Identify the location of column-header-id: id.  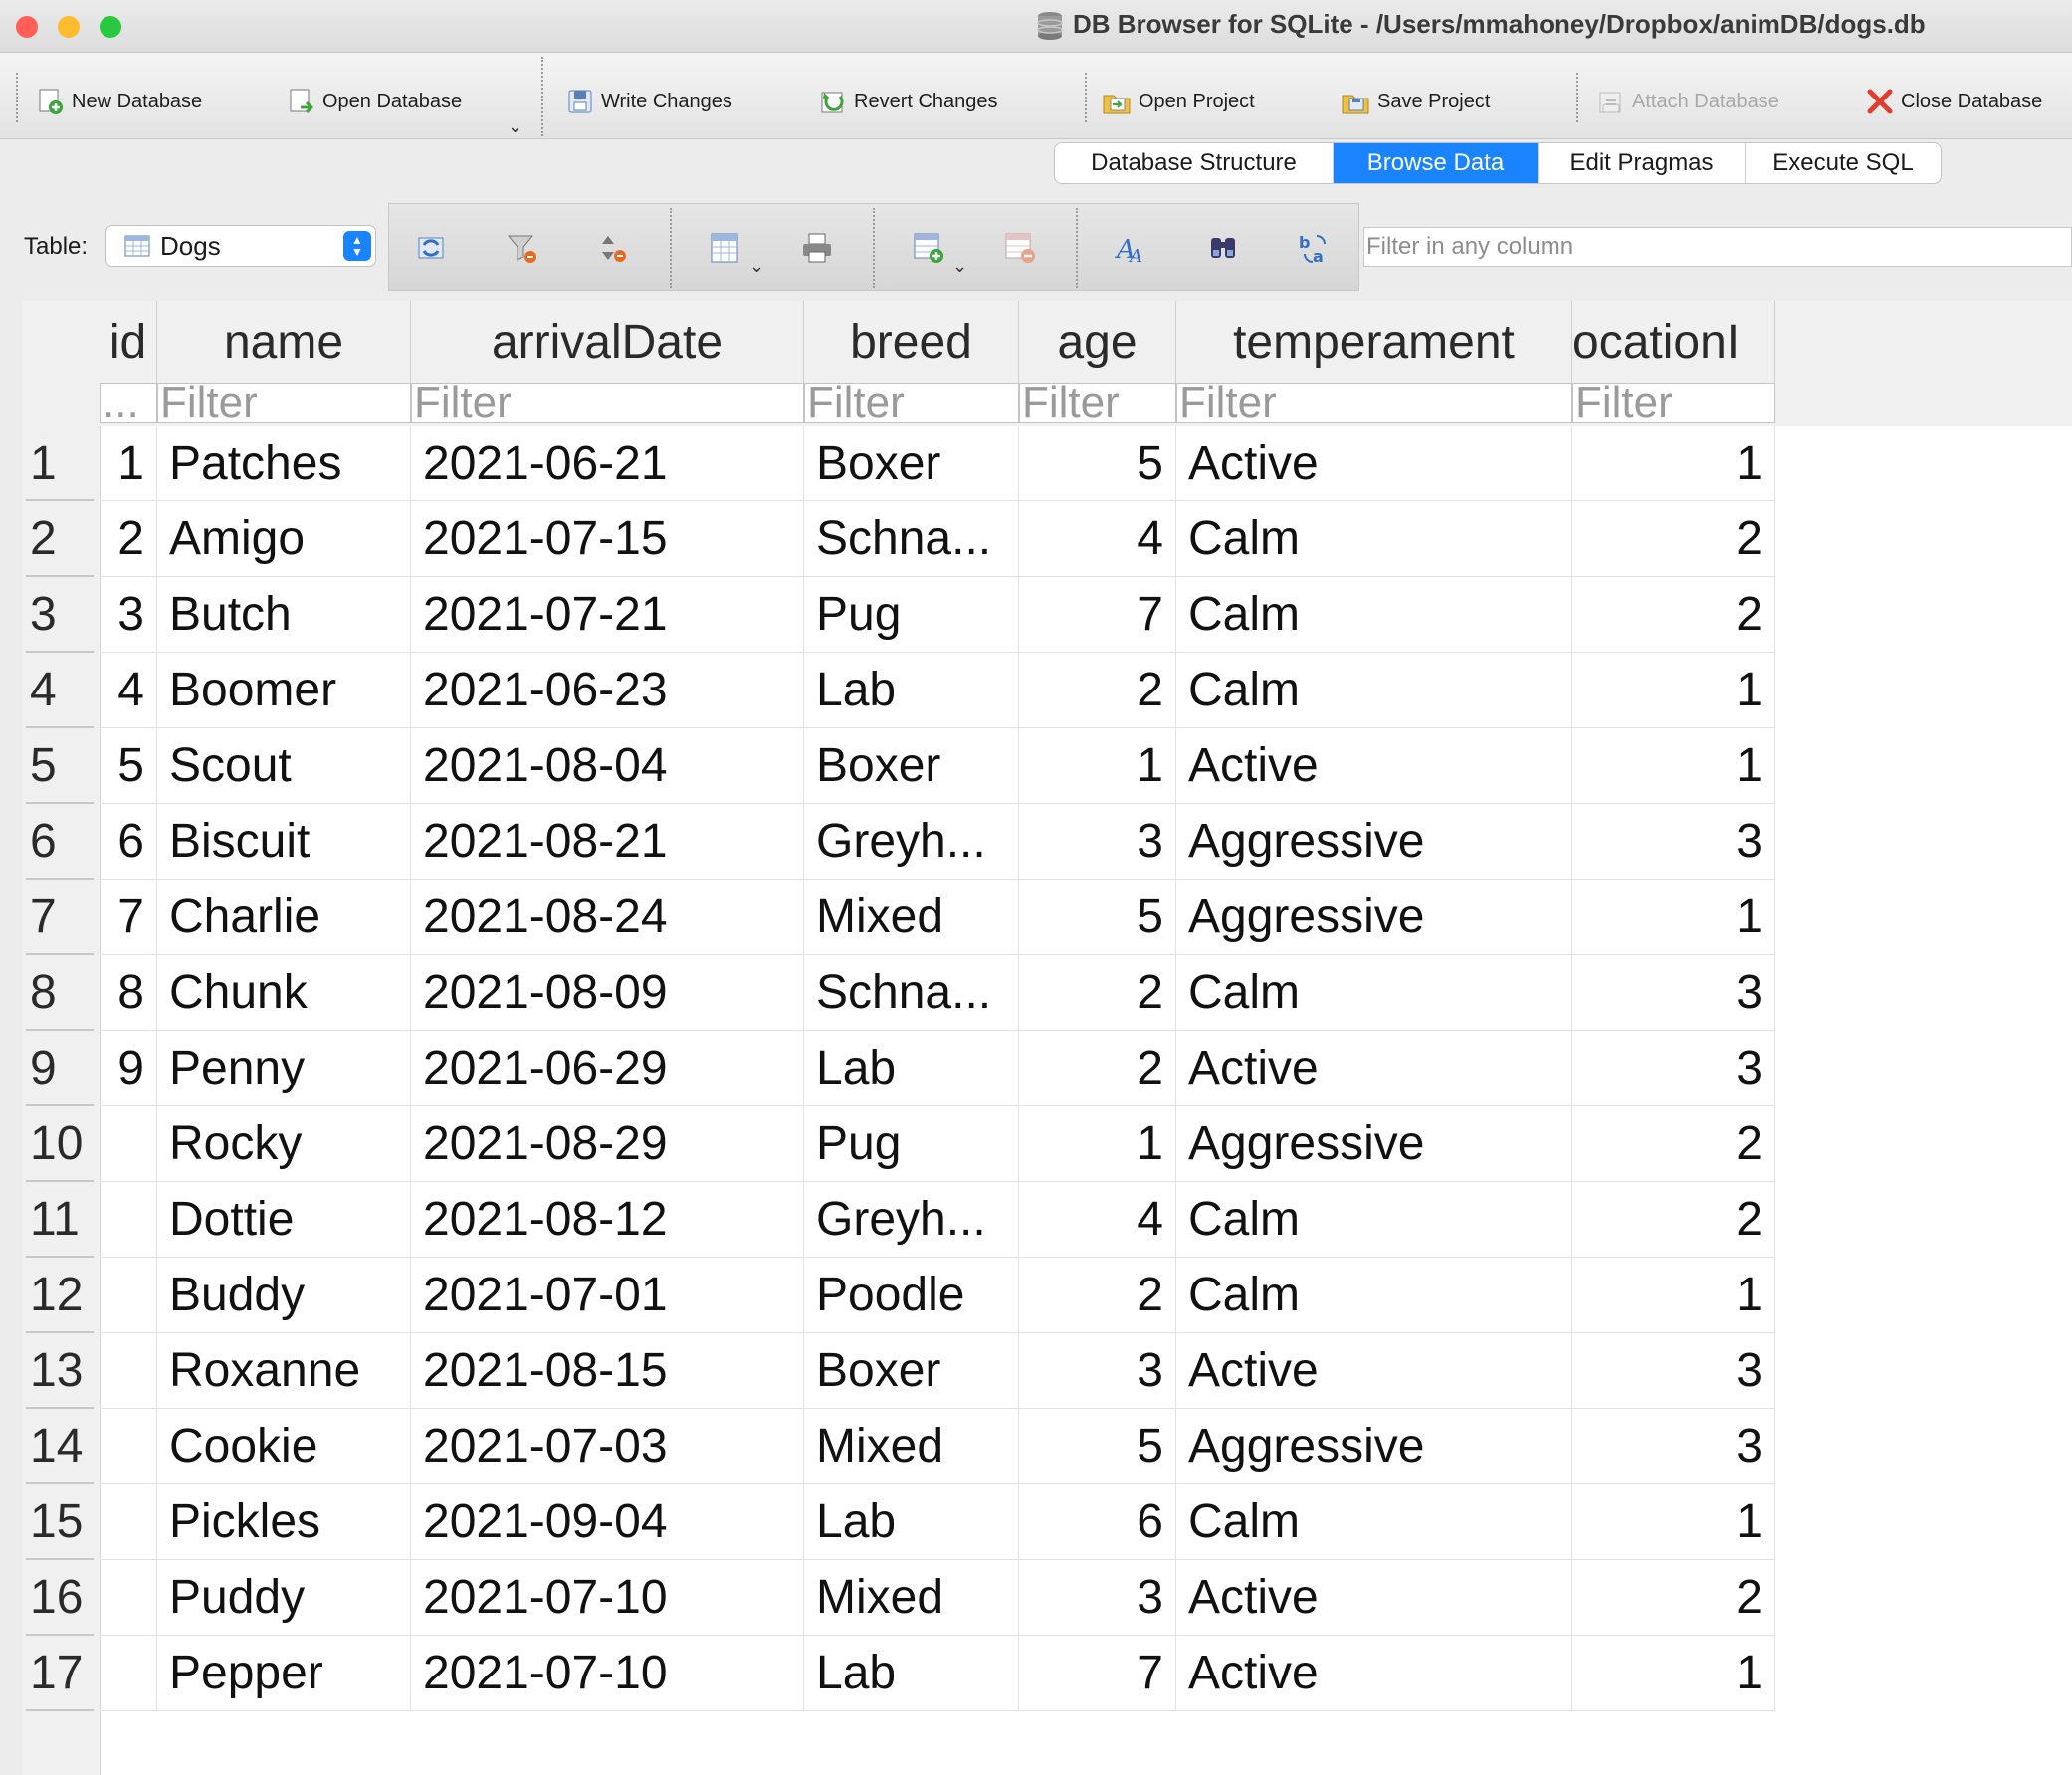
(128, 342).